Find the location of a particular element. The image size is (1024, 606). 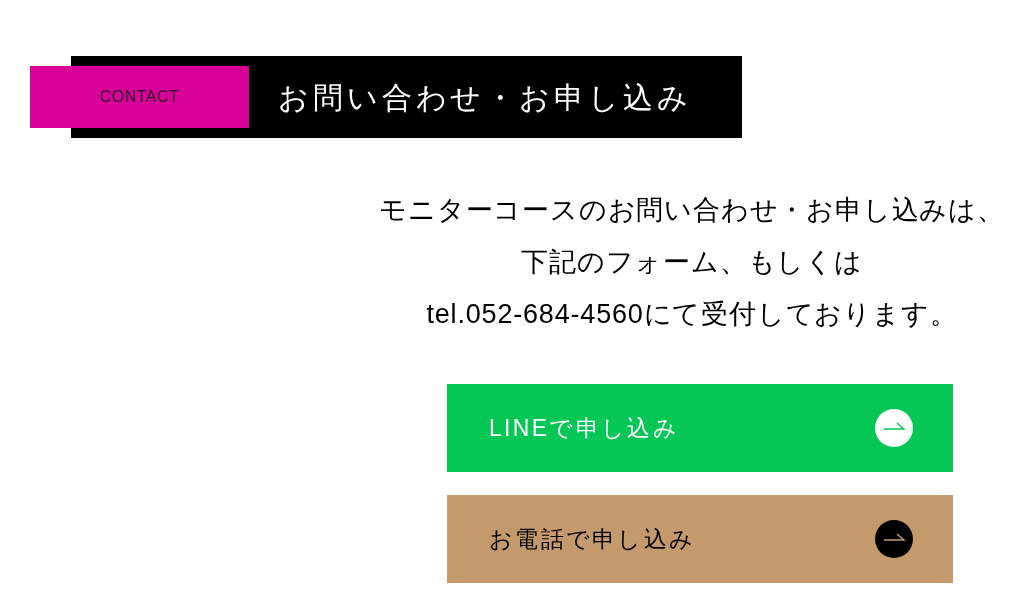

heading-title: お問い合わせ・お申し込み is located at coordinates (485, 97).